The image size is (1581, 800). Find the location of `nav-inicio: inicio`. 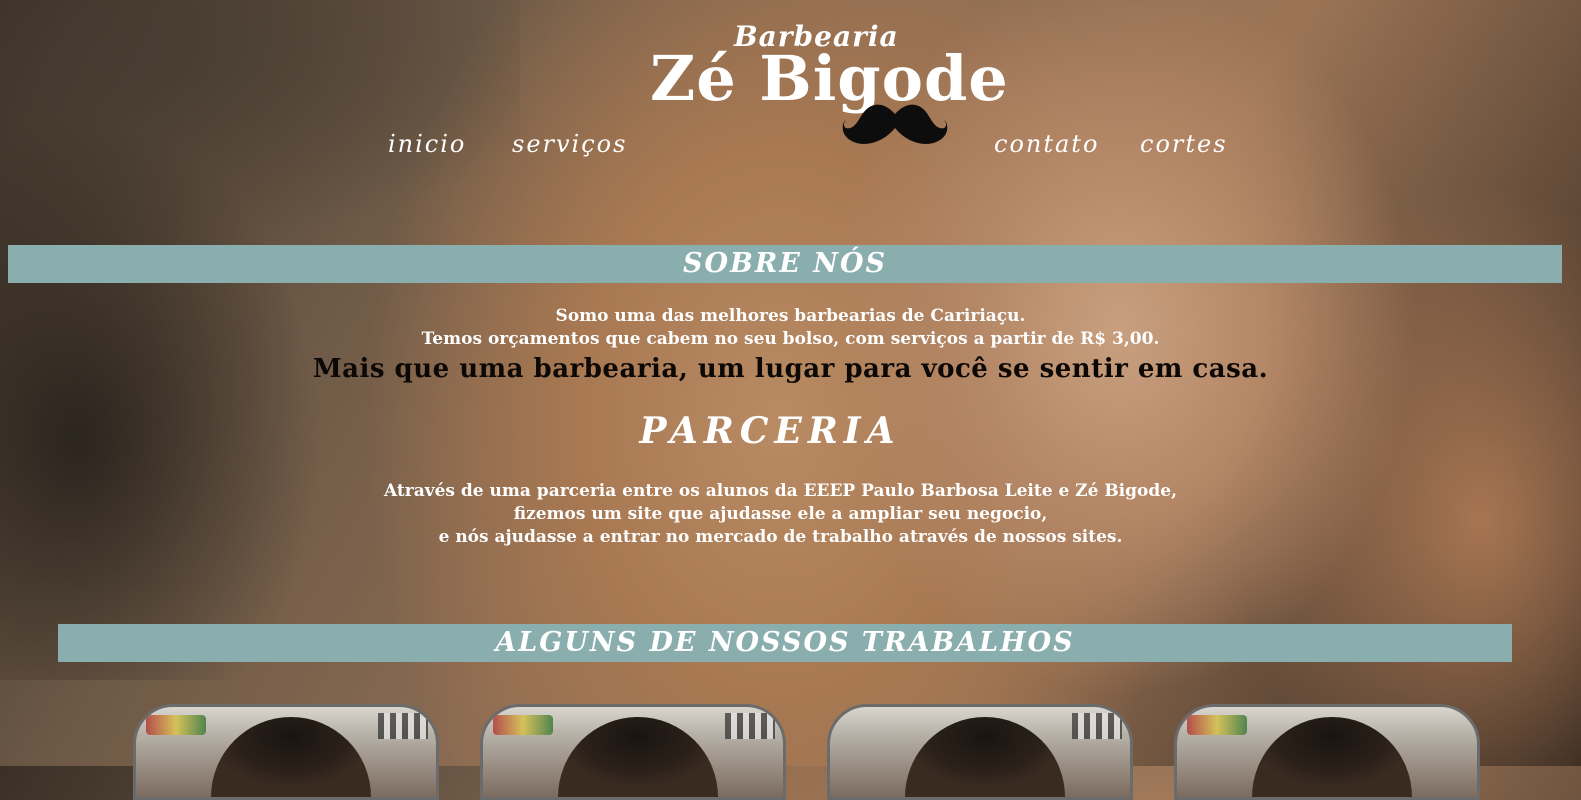

nav-inicio: inicio is located at coordinates (427, 144).